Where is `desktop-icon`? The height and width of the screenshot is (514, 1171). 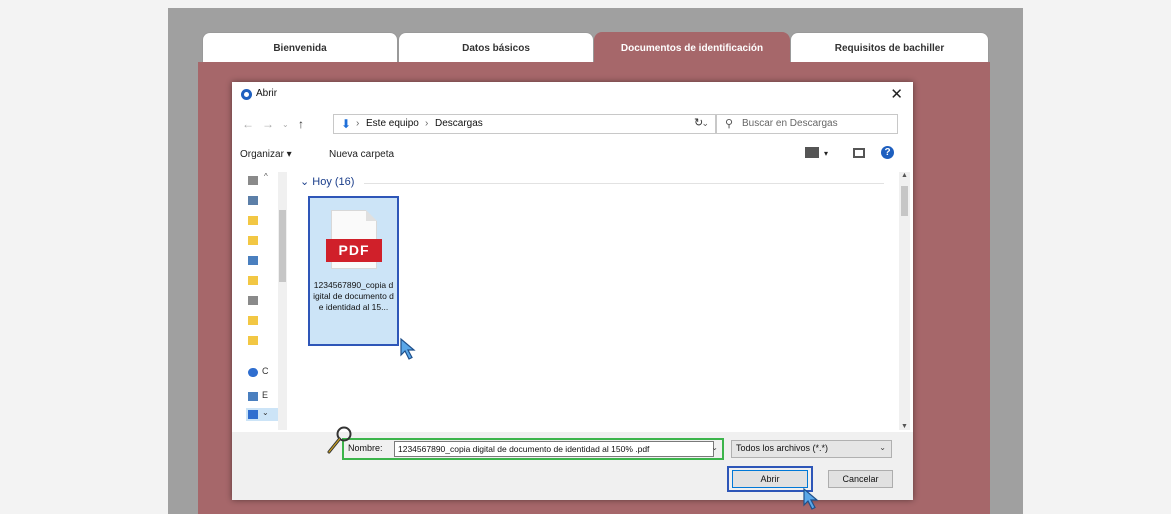 desktop-icon is located at coordinates (253, 200).